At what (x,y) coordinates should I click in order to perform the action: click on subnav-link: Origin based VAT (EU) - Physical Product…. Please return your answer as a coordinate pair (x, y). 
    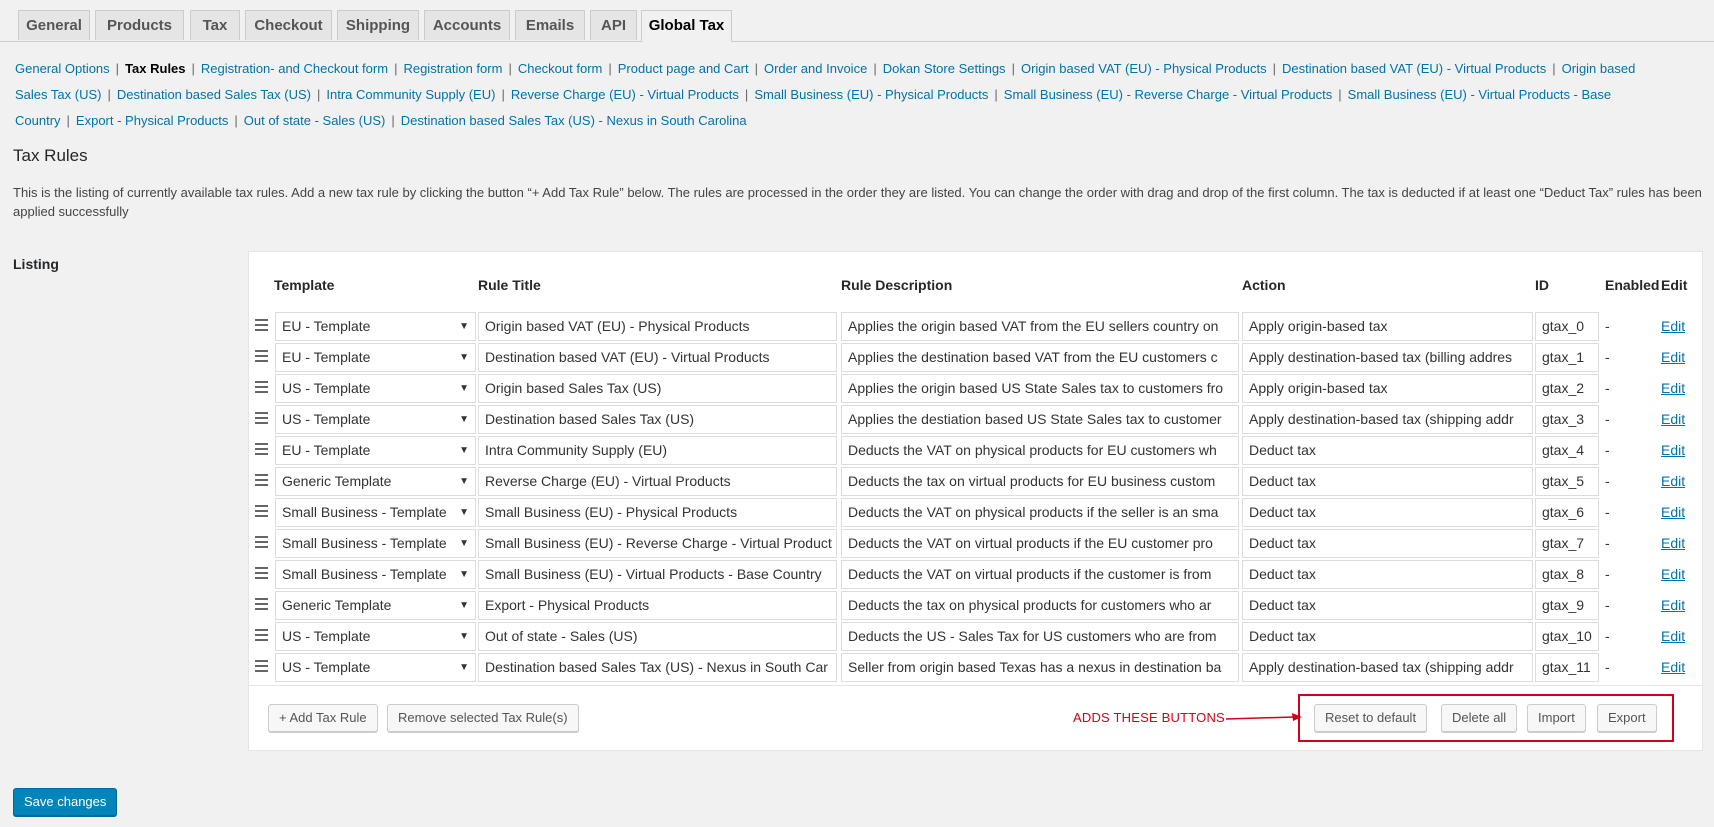
    Looking at the image, I should click on (1144, 68).